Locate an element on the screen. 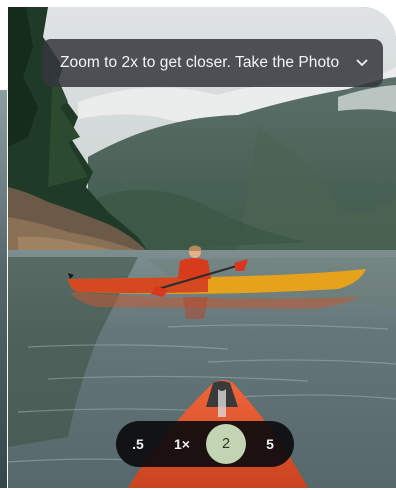  zoom-tip-banner: Zoom to 2x to get closer. Take the Photo is located at coordinates (212, 63).